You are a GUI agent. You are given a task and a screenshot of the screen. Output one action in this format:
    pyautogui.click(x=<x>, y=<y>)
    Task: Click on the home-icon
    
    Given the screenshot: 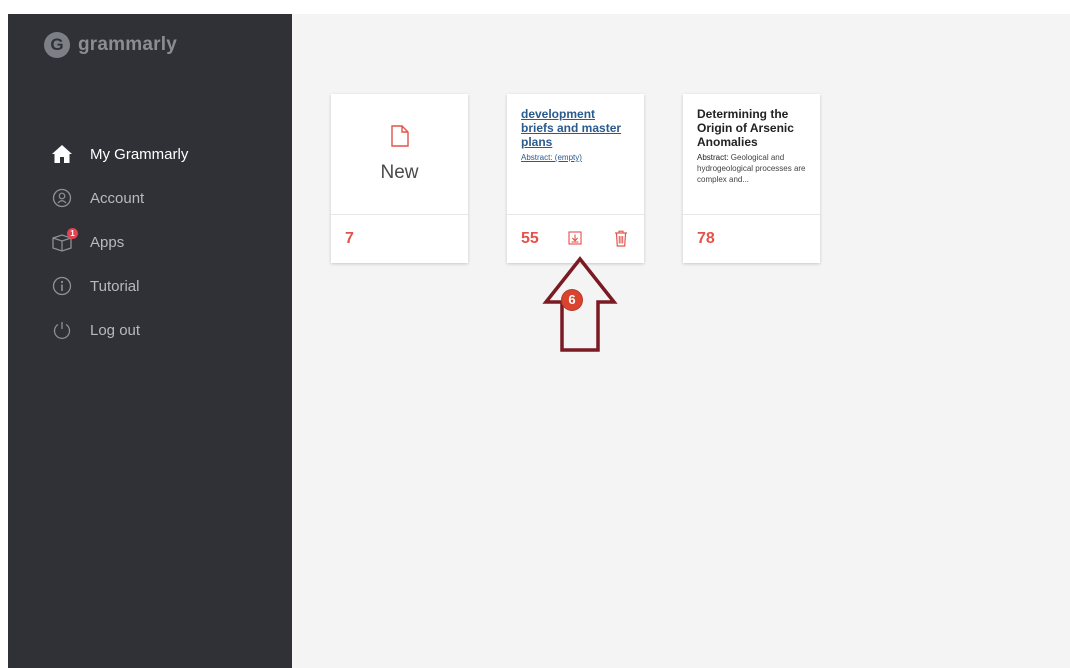 What is the action you would take?
    pyautogui.click(x=62, y=154)
    